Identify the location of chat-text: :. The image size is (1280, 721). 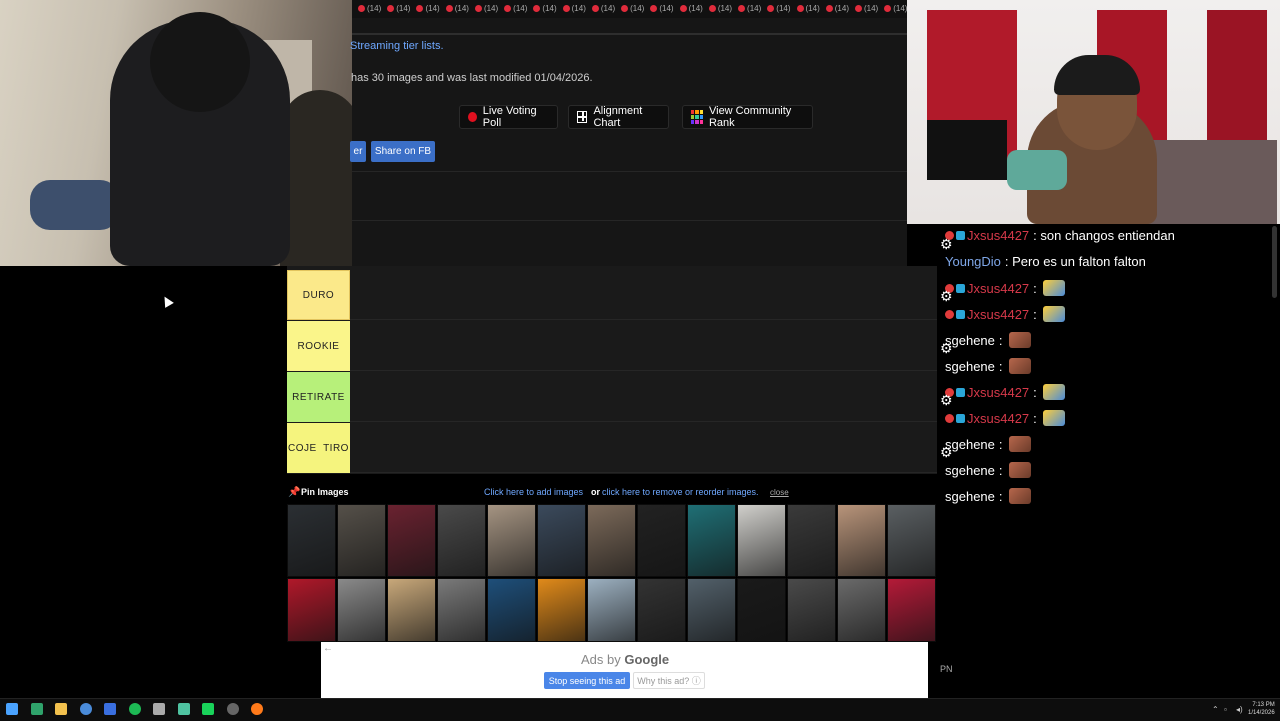
(1000, 470).